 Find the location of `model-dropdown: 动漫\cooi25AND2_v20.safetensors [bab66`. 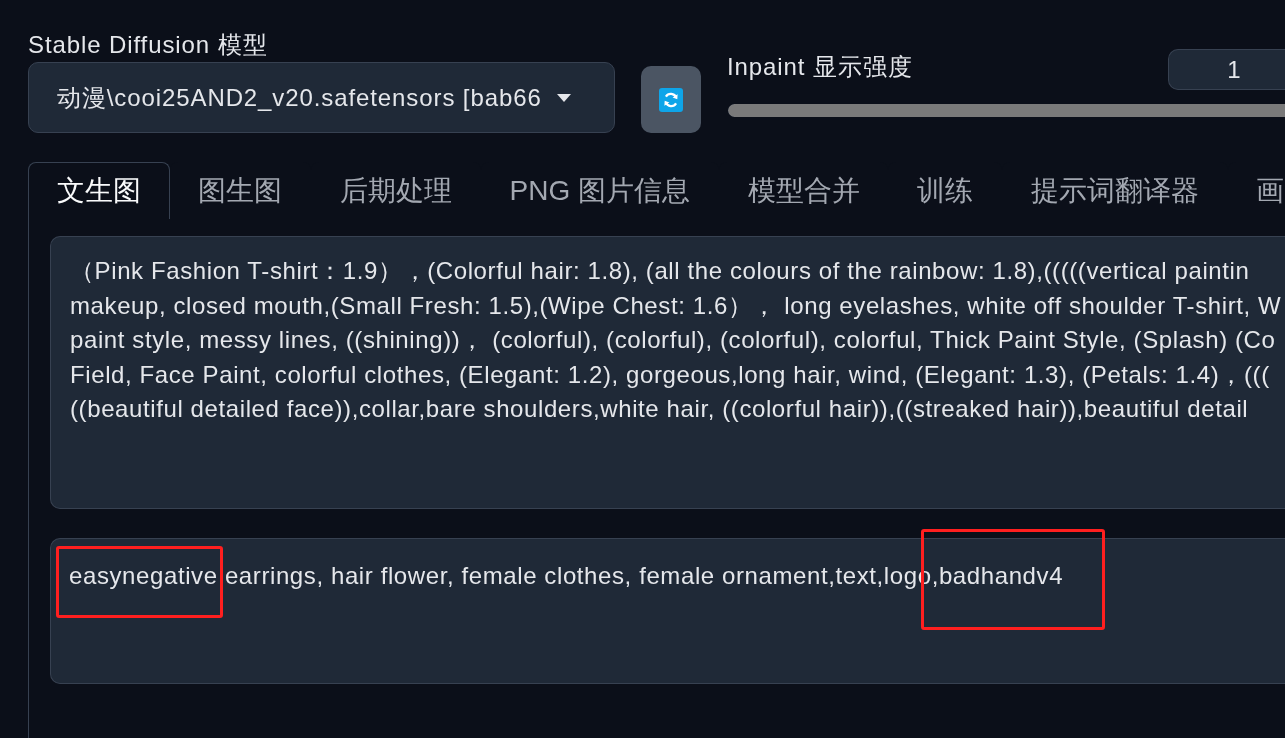

model-dropdown: 动漫\cooi25AND2_v20.safetensors [bab66 is located at coordinates (321, 97).